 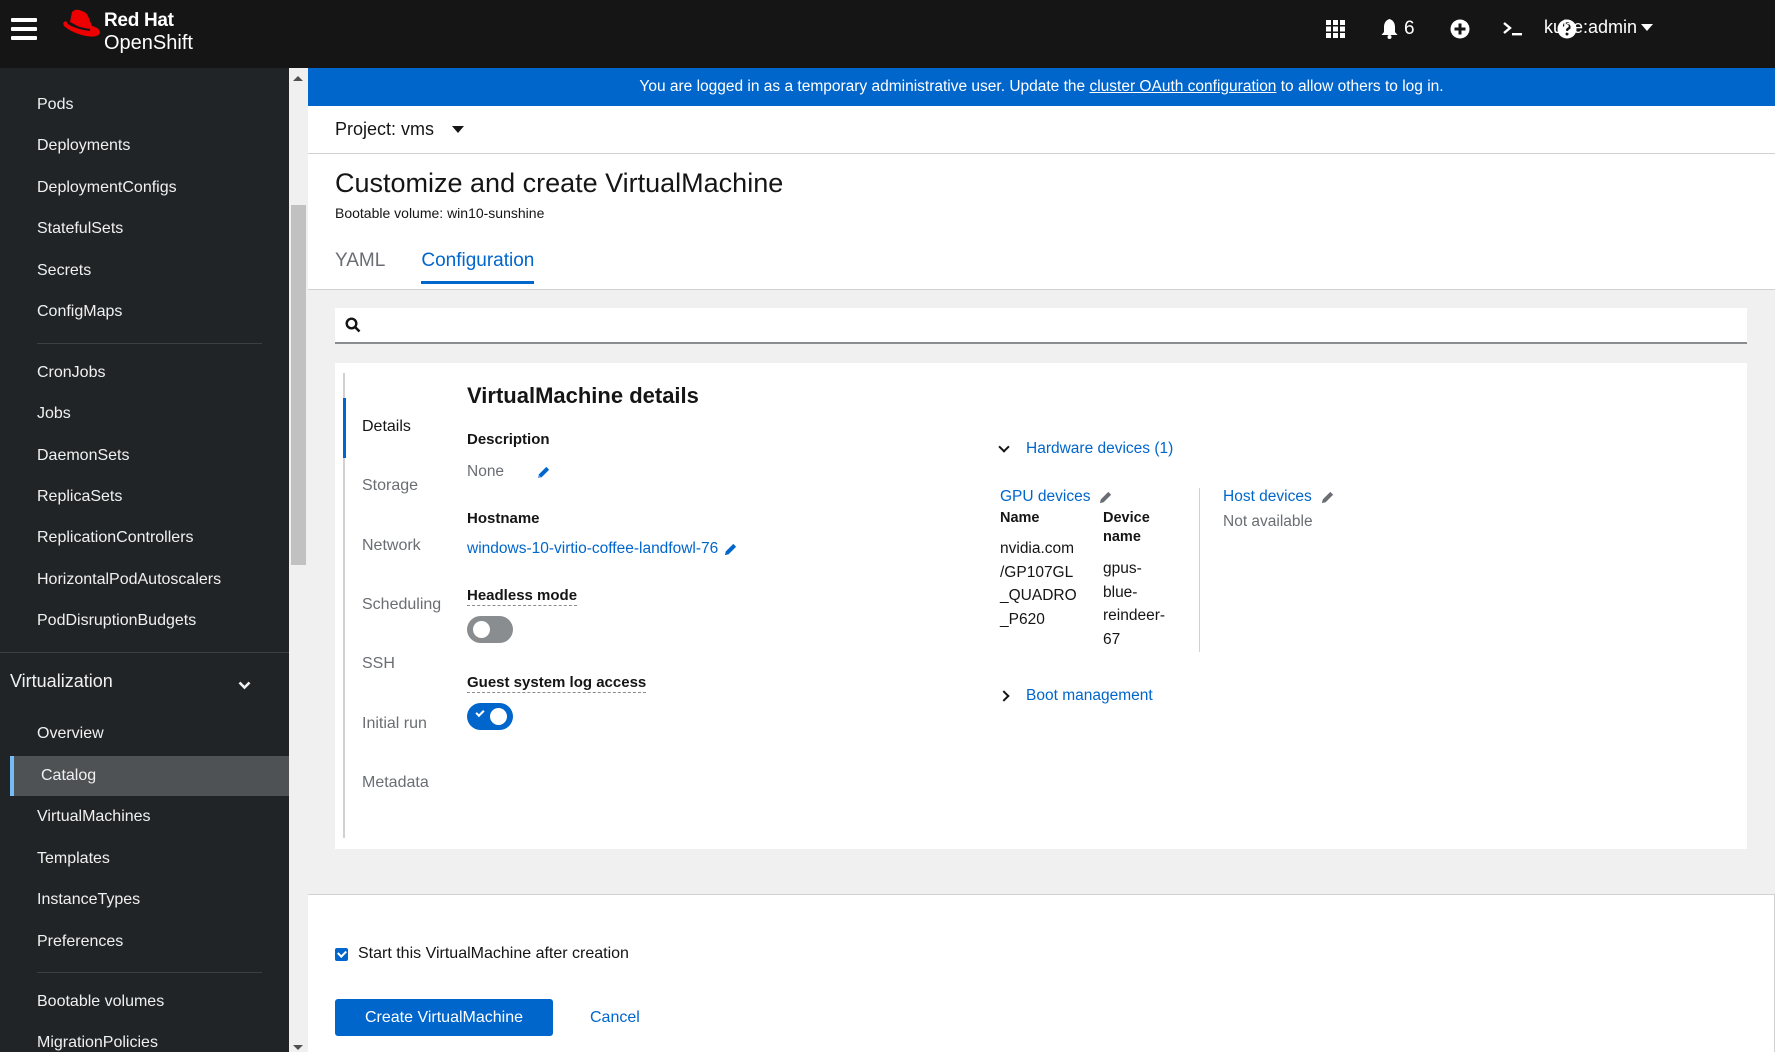 What do you see at coordinates (401, 605) in the screenshot?
I see `jump-link-scheduling: Scheduling` at bounding box center [401, 605].